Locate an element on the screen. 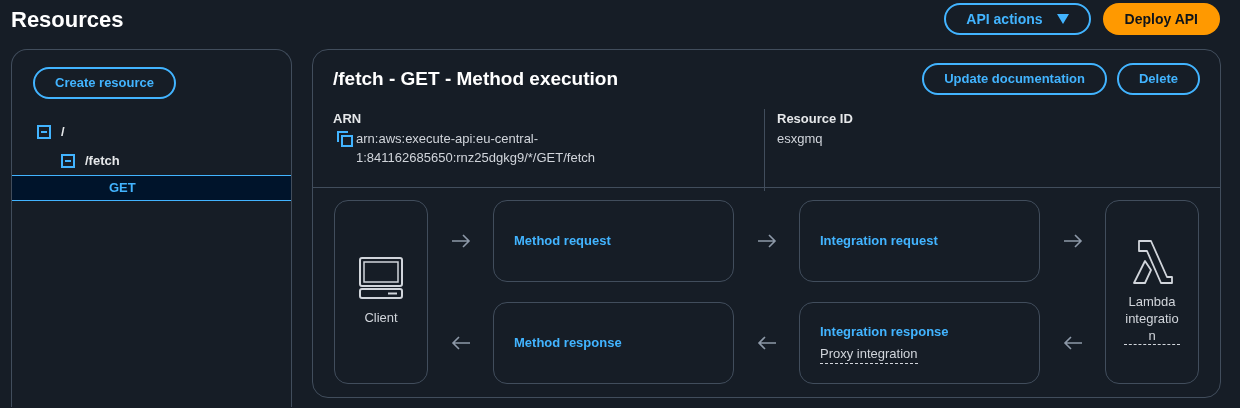 Image resolution: width=1240 pixels, height=408 pixels. detail-value: arn:aws:execute-api:eu-central-1:841162685650:rnz25dgkg9/*/GET/fetch is located at coordinates (476, 148).